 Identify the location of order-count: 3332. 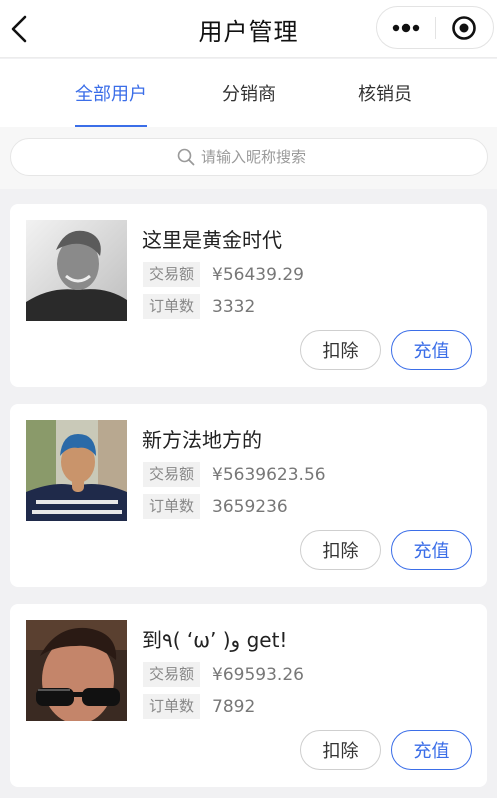
(234, 306).